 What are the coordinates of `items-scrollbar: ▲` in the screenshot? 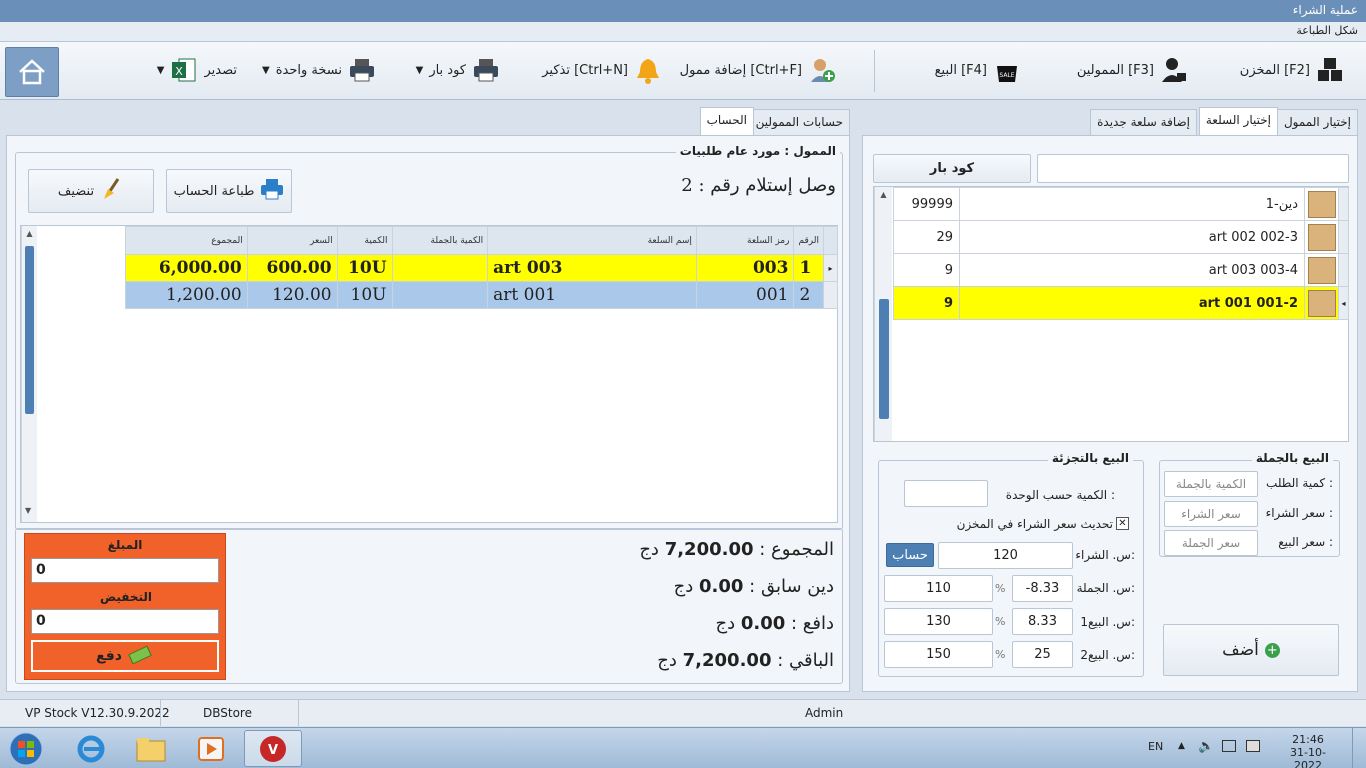 It's located at (883, 314).